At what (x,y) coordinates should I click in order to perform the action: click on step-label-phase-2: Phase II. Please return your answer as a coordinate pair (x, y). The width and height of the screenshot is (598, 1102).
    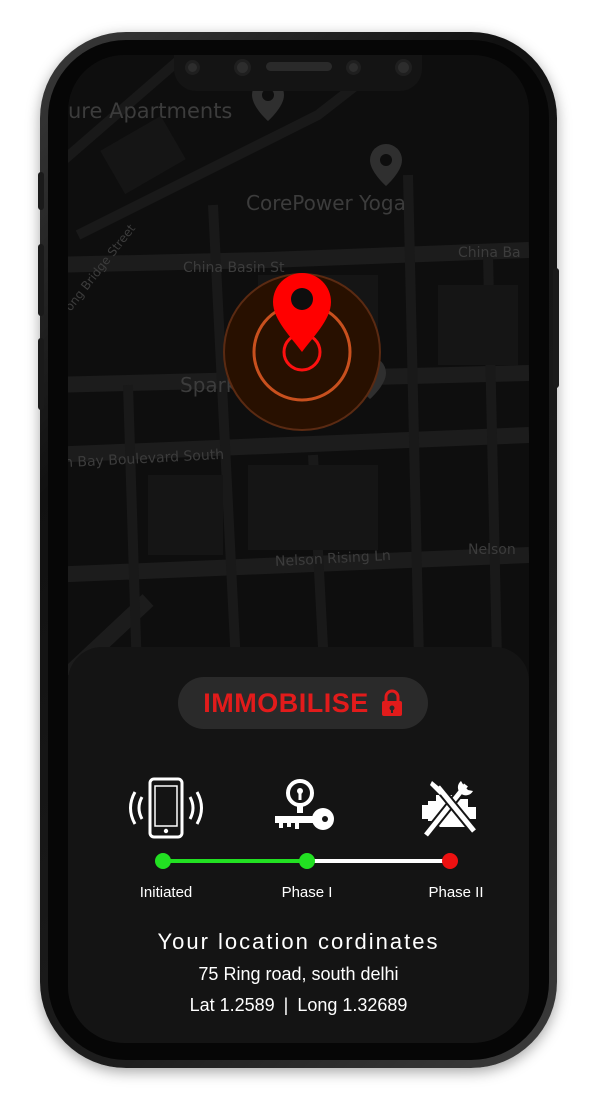
    Looking at the image, I should click on (456, 892).